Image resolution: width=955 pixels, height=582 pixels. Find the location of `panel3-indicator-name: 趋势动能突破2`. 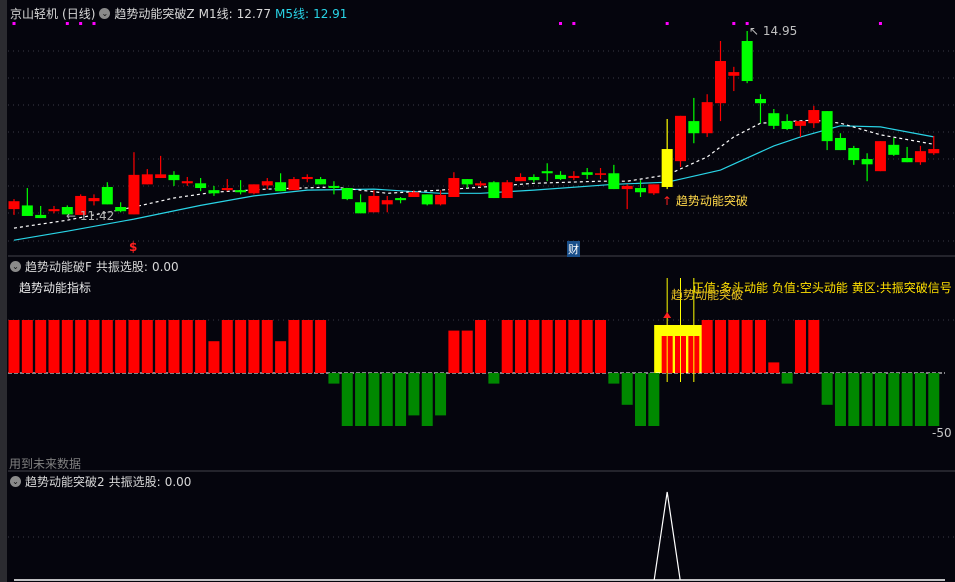

panel3-indicator-name: 趋势动能突破2 is located at coordinates (65, 481).